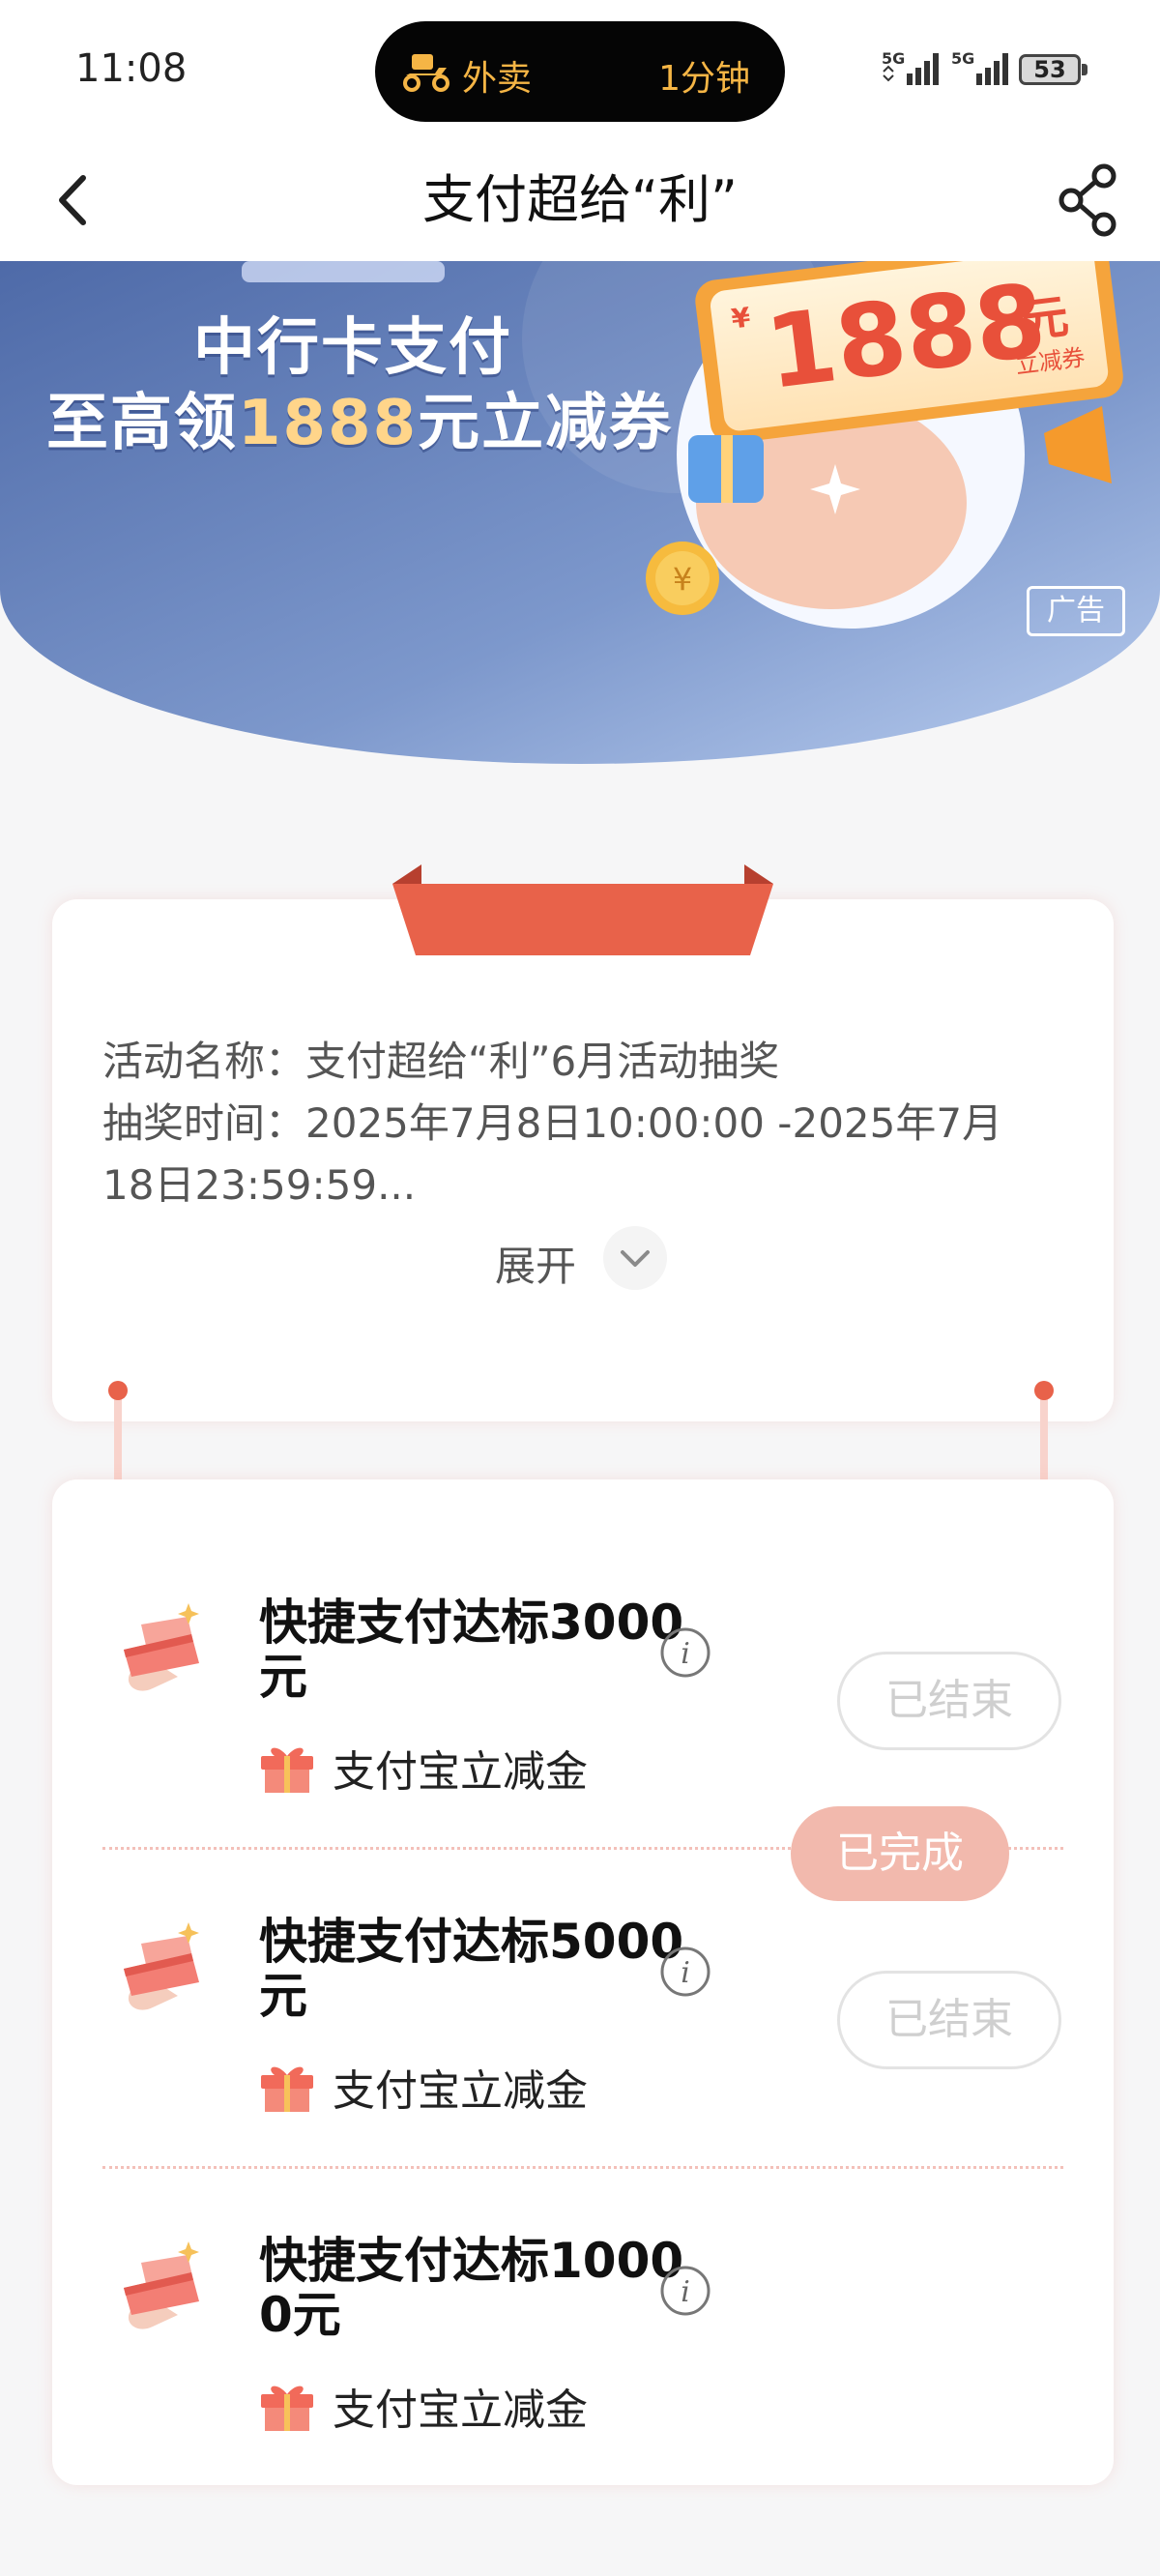  What do you see at coordinates (498, 79) in the screenshot?
I see `live-activity-label: 外卖` at bounding box center [498, 79].